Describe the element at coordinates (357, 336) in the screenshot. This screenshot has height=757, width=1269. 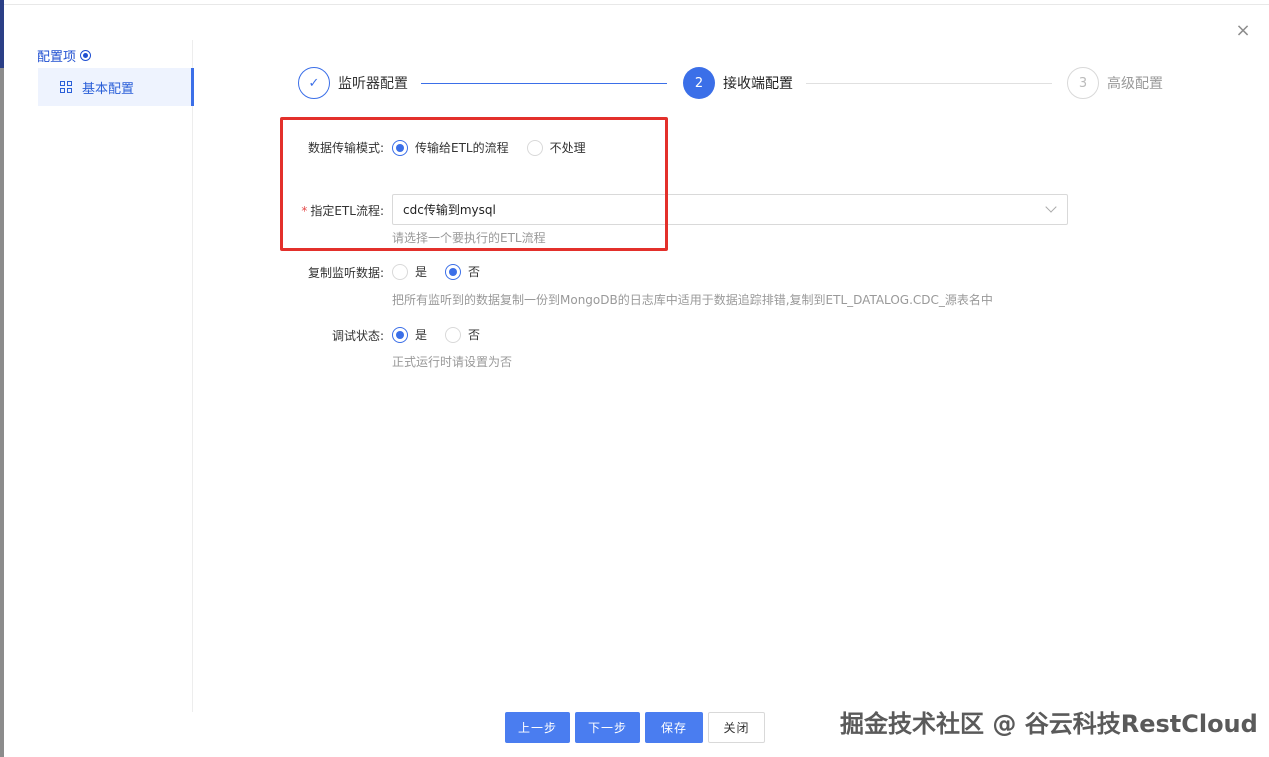
I see `debug-label: 调试状态:` at that location.